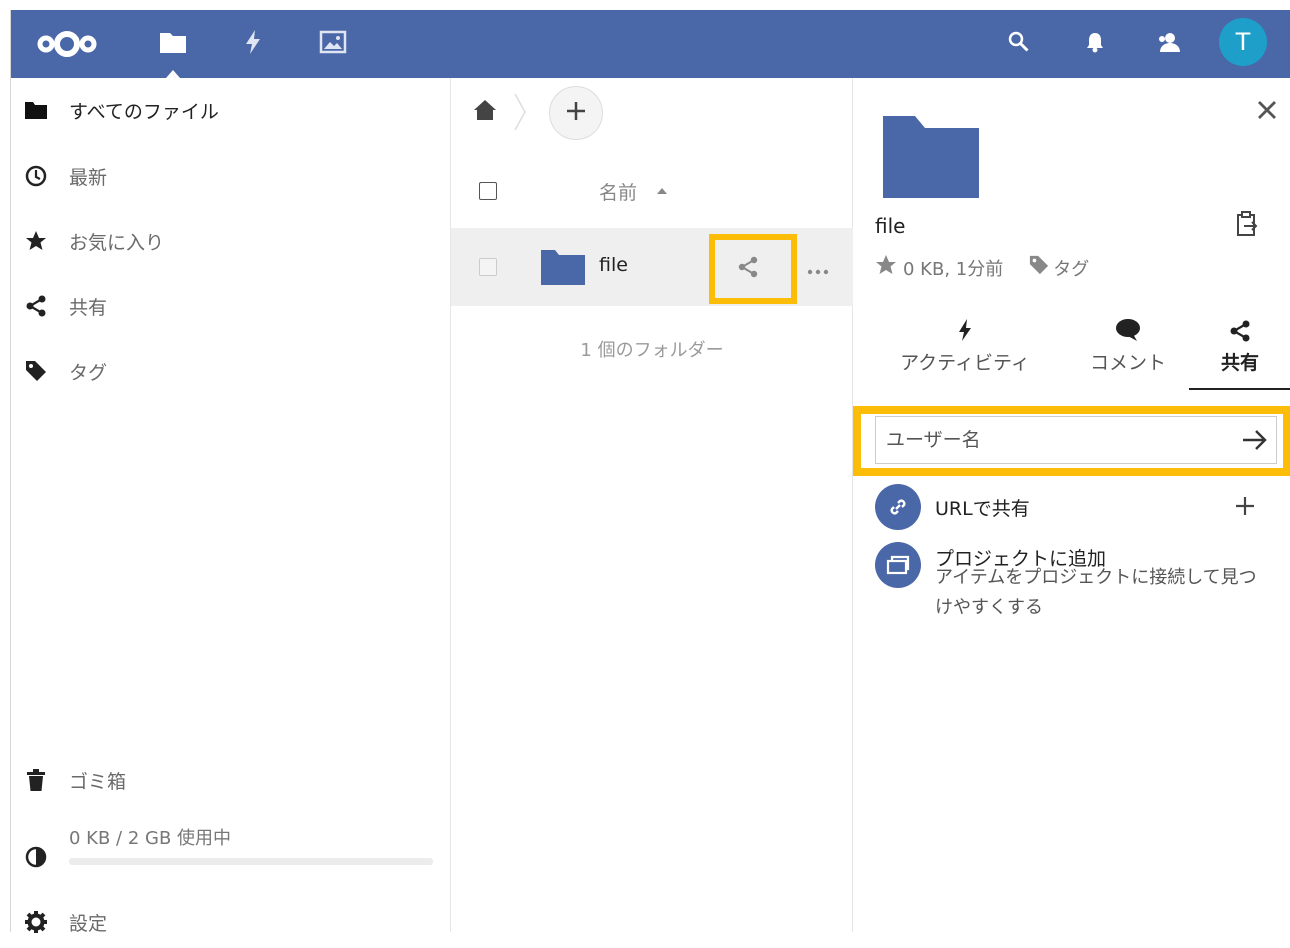 Image resolution: width=1290 pixels, height=948 pixels. Describe the element at coordinates (231, 371) in the screenshot. I see `nav-item-tags: タグ` at that location.